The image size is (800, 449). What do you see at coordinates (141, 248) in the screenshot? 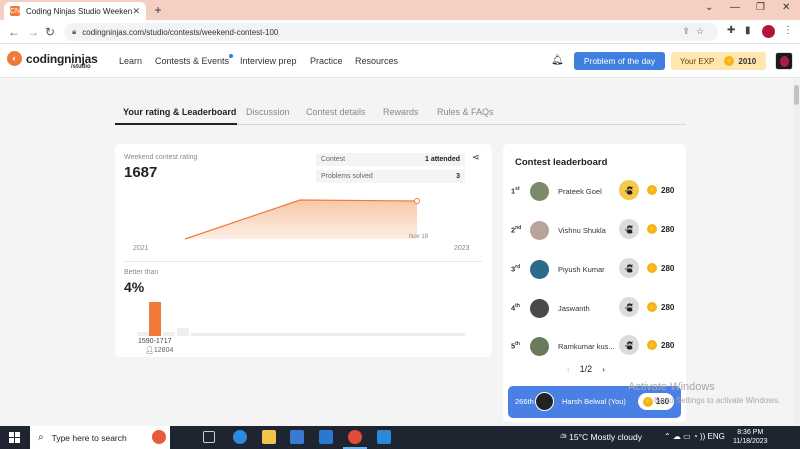
I see `chart-x-start: 2021` at bounding box center [141, 248].